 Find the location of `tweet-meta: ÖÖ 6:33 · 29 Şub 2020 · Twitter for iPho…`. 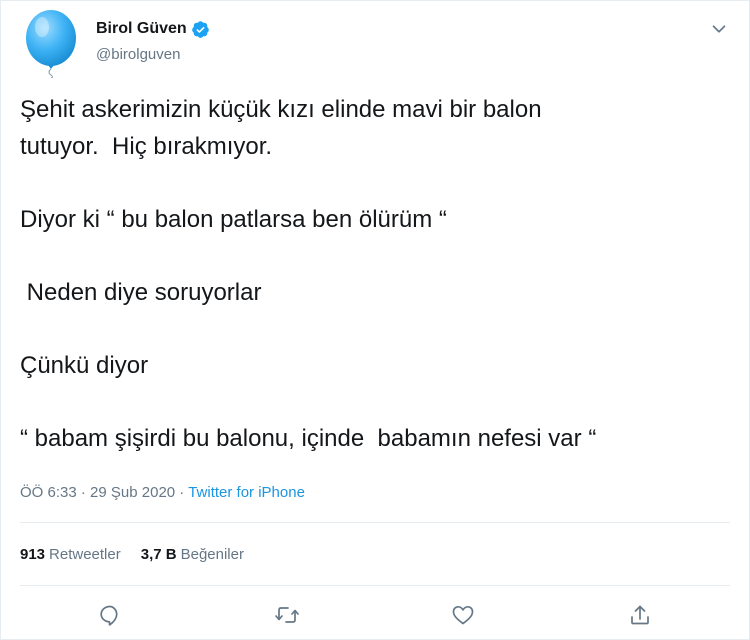

tweet-meta: ÖÖ 6:33 · 29 Şub 2020 · Twitter for iPho… is located at coordinates (162, 493).